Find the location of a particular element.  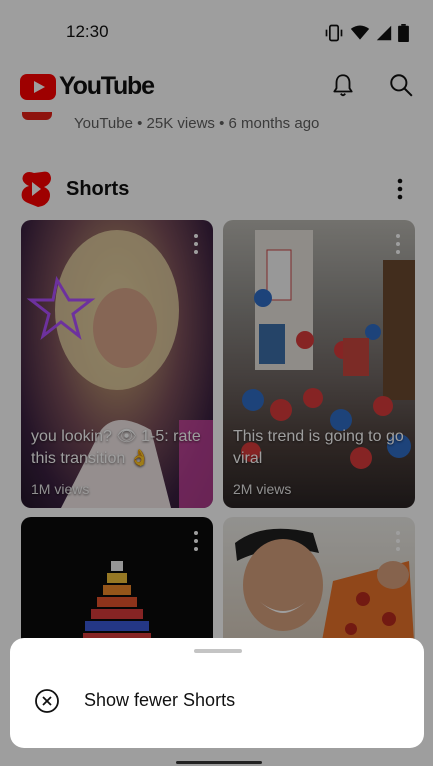

option-label: Show fewer Shorts is located at coordinates (160, 700).